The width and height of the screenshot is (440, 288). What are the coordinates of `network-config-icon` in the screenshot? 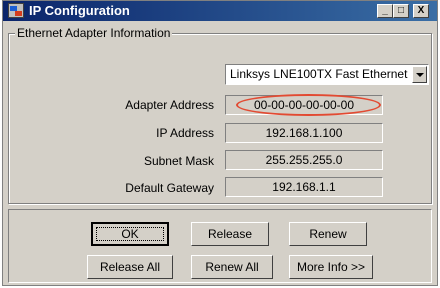 It's located at (16, 10).